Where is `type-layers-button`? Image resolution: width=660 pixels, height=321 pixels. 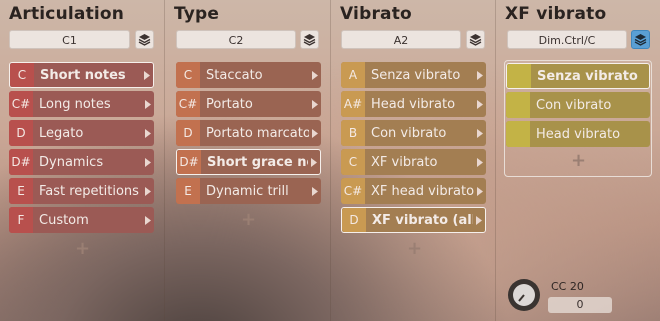 type-layers-button is located at coordinates (309, 39).